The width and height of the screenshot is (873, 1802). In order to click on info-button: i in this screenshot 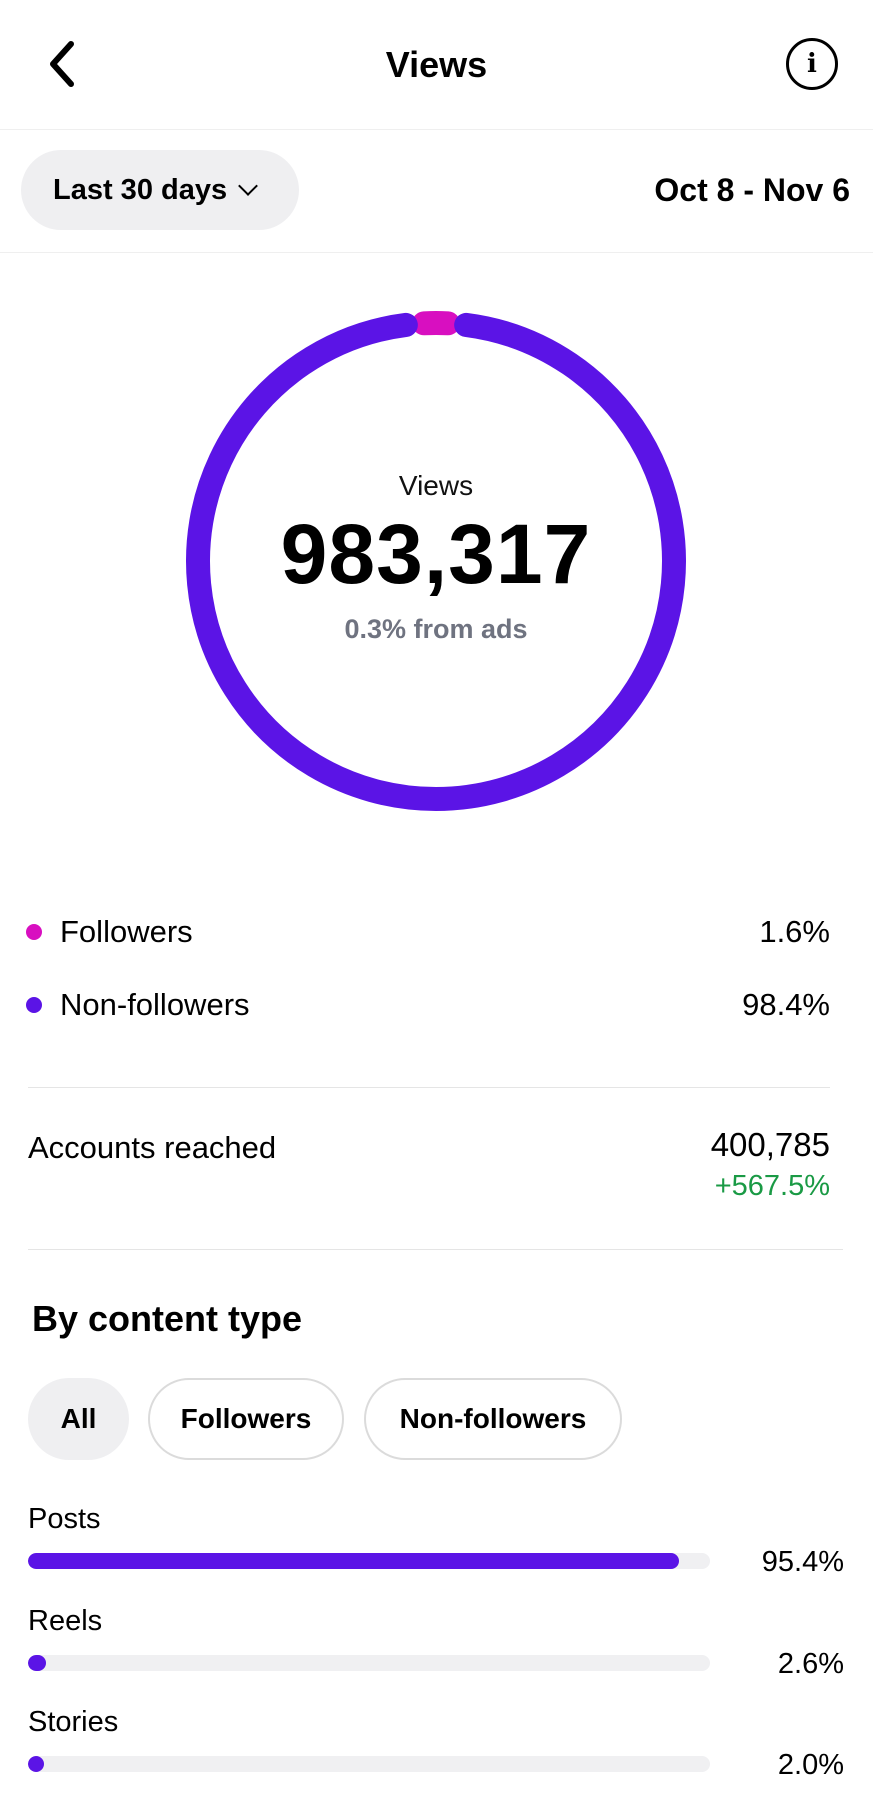, I will do `click(812, 64)`.